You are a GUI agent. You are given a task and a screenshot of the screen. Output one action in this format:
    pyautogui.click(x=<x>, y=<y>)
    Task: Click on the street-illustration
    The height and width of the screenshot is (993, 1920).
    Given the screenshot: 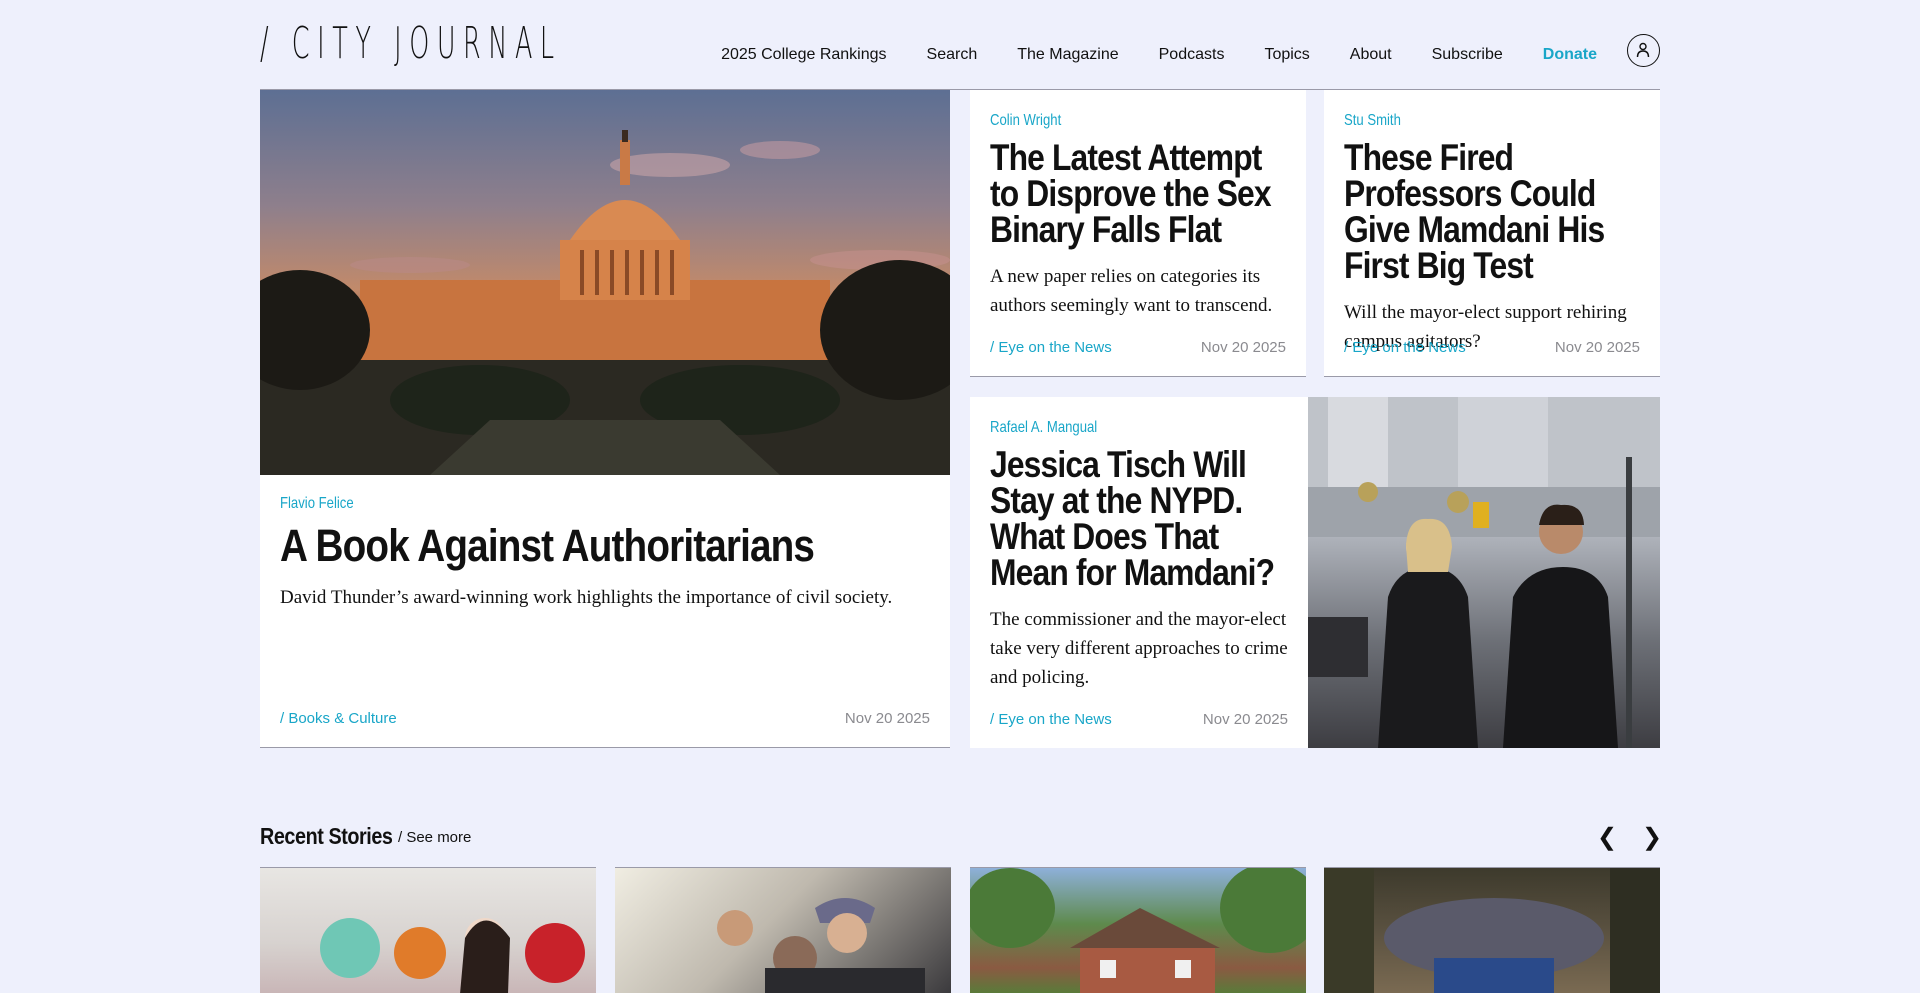 What is the action you would take?
    pyautogui.click(x=1484, y=572)
    